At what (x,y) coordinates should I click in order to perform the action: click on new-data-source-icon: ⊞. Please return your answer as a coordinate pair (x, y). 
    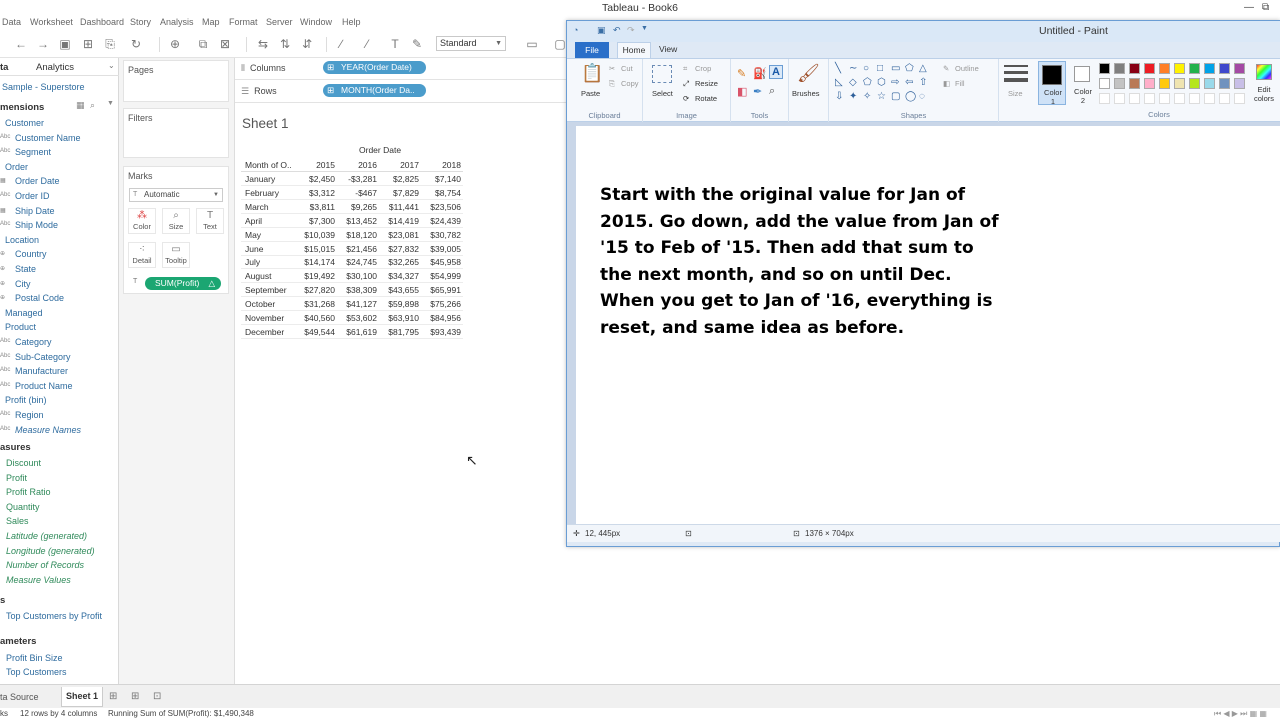
    Looking at the image, I should click on (88, 44).